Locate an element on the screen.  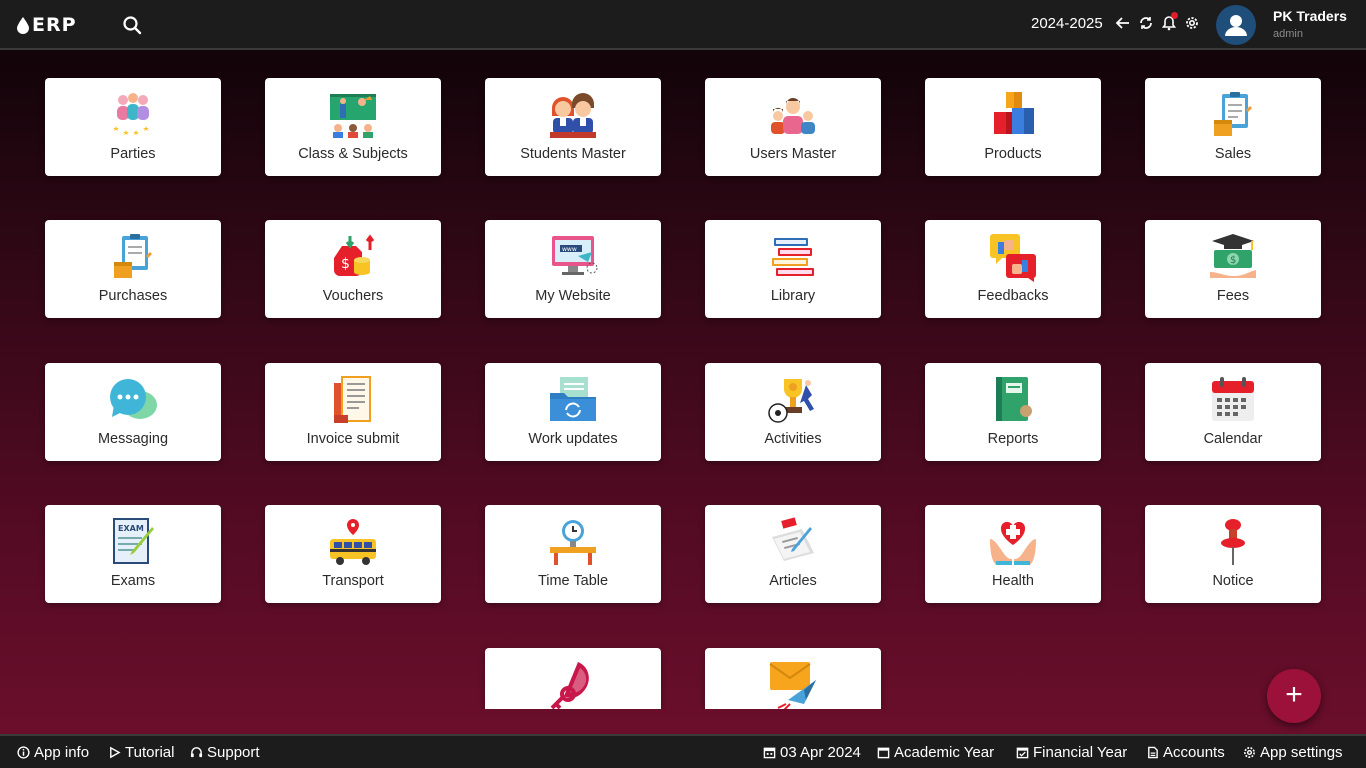
tile-fees: $ Fees is located at coordinates (1233, 269).